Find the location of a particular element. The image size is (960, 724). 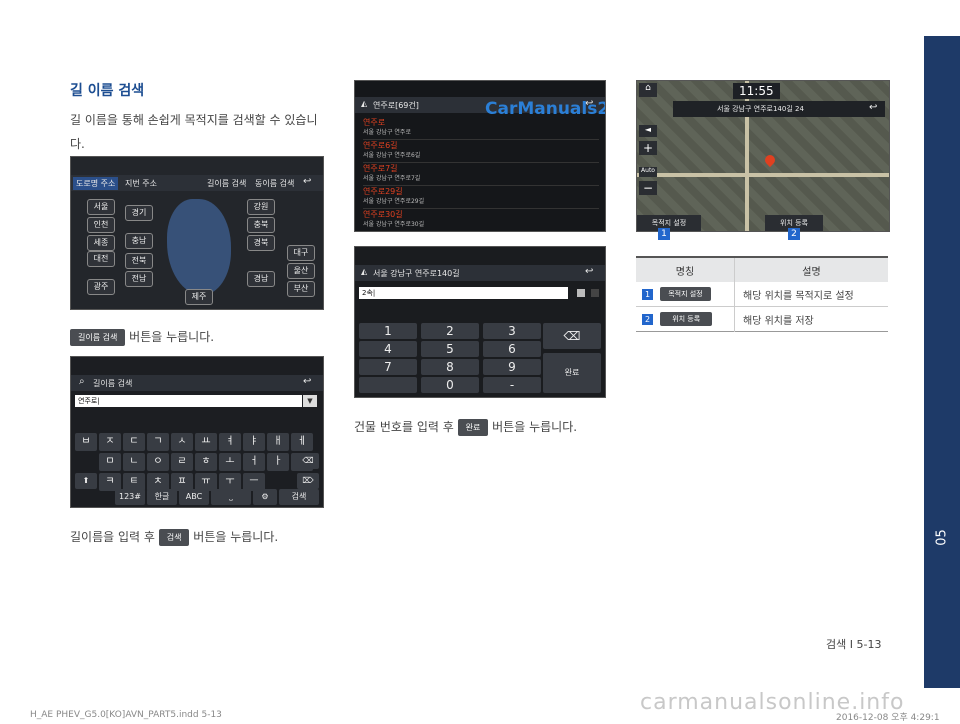

region-ulsan: 울산 is located at coordinates (301, 271).